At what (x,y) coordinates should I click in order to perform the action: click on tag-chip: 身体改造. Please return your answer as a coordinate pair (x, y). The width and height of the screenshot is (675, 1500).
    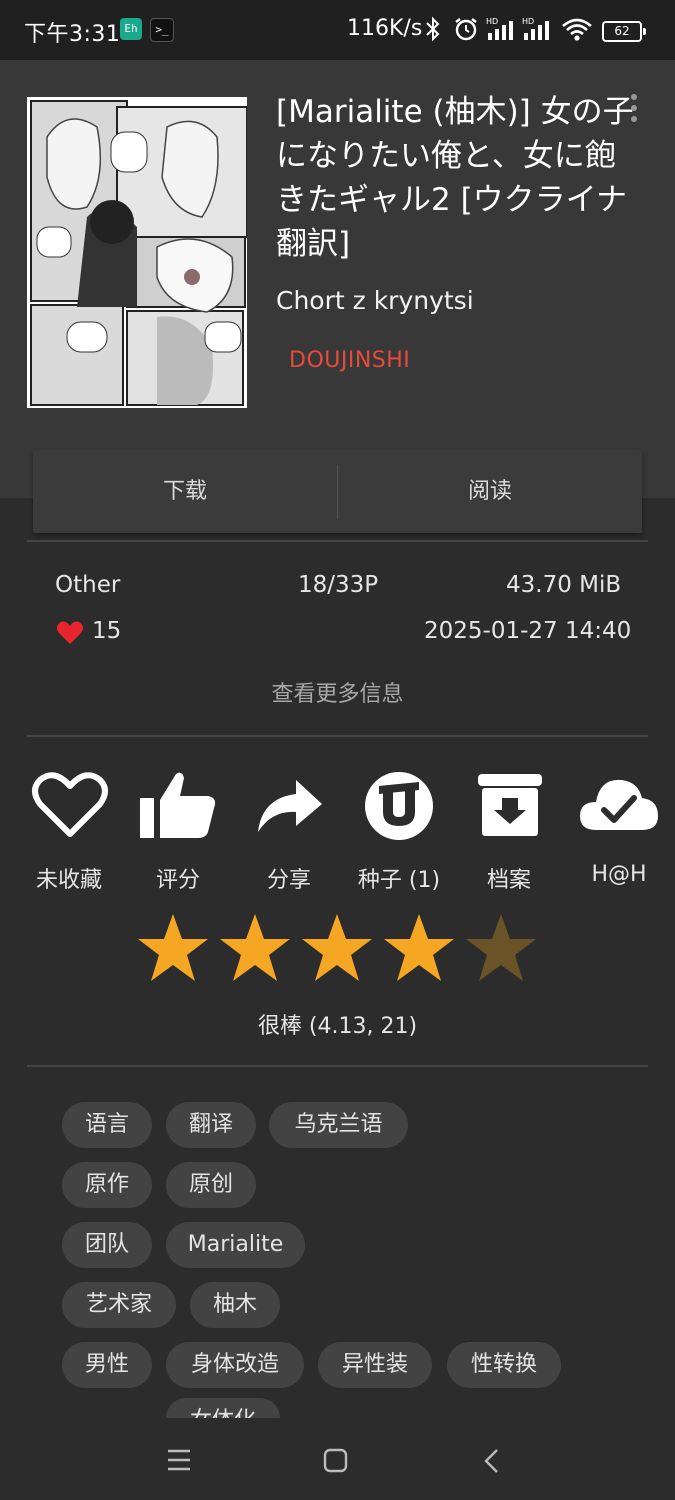
    Looking at the image, I should click on (235, 1365).